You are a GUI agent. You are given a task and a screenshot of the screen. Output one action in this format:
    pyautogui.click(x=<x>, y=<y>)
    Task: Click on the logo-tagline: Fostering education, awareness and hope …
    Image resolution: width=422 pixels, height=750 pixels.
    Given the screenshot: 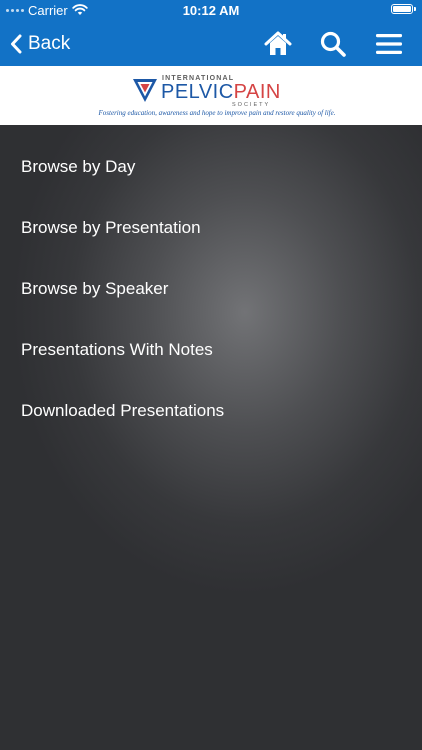 What is the action you would take?
    pyautogui.click(x=217, y=113)
    